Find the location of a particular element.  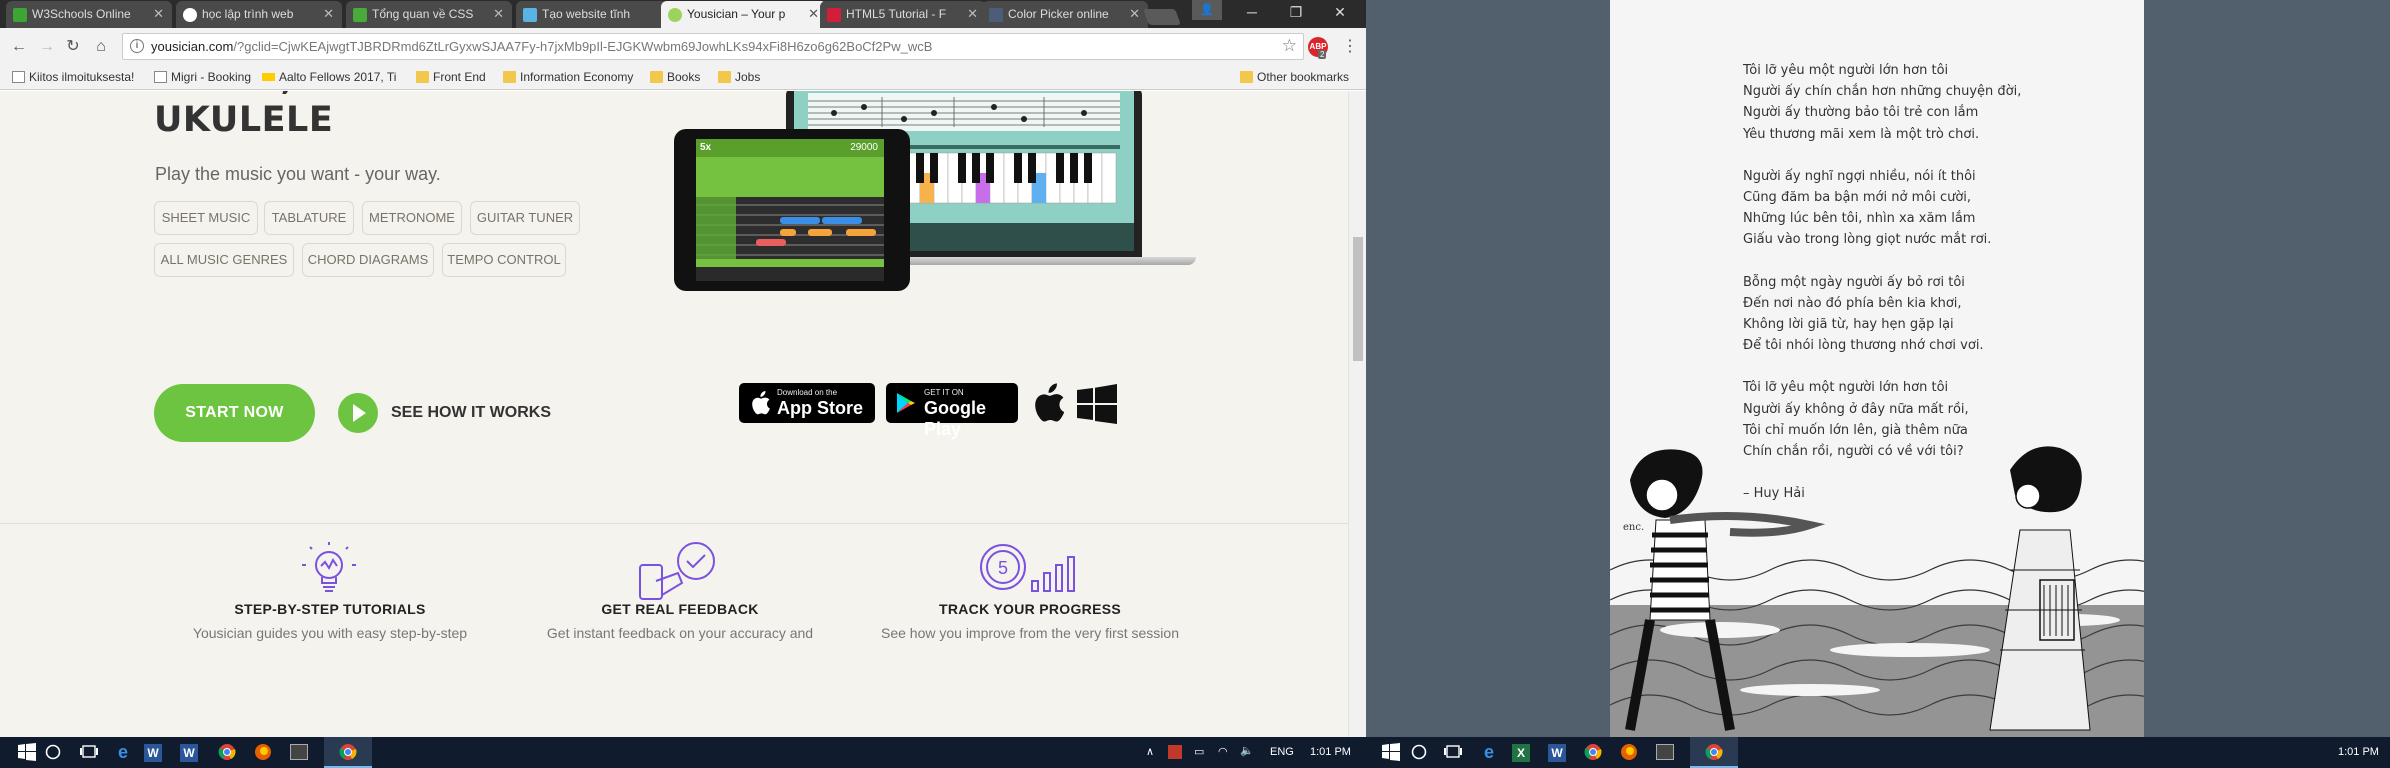

other-bookmarks: Other bookmarks is located at coordinates (1294, 77).